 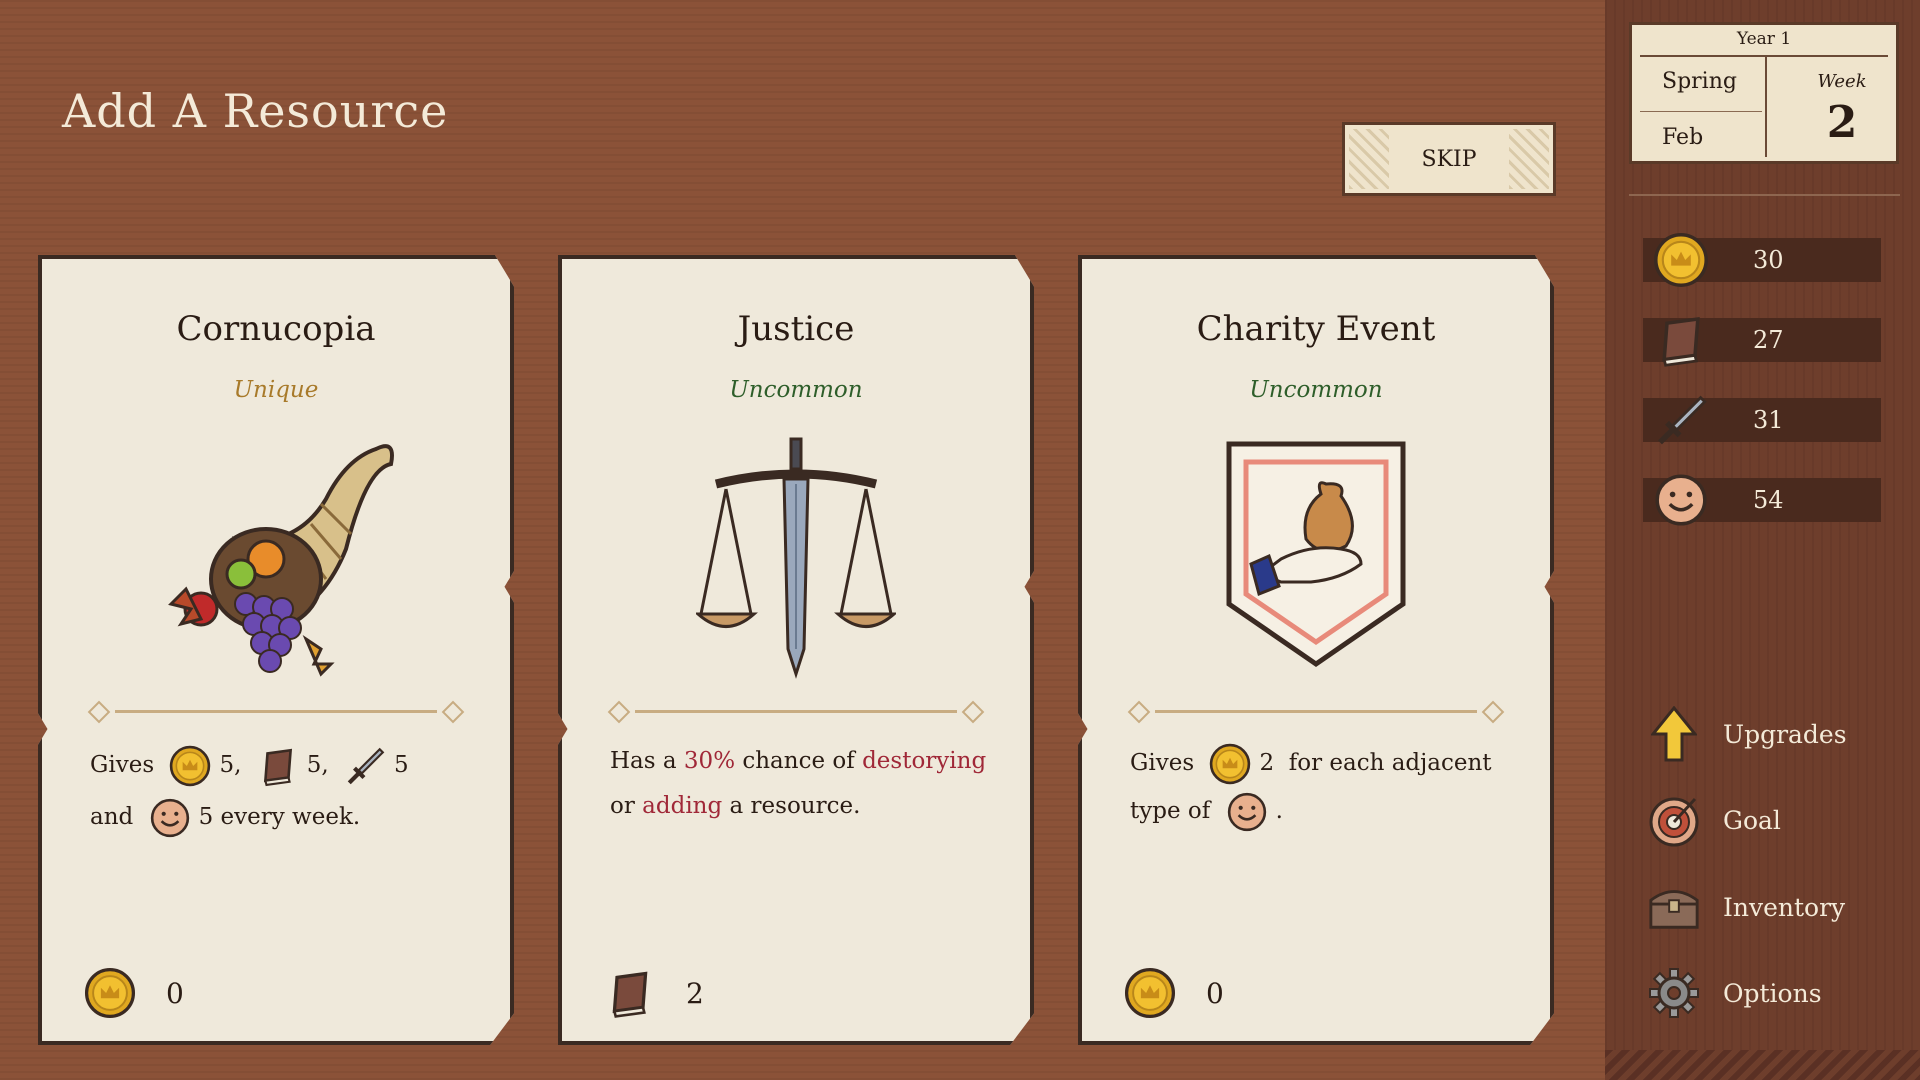 I want to click on resource-books: 27, so click(x=1762, y=340).